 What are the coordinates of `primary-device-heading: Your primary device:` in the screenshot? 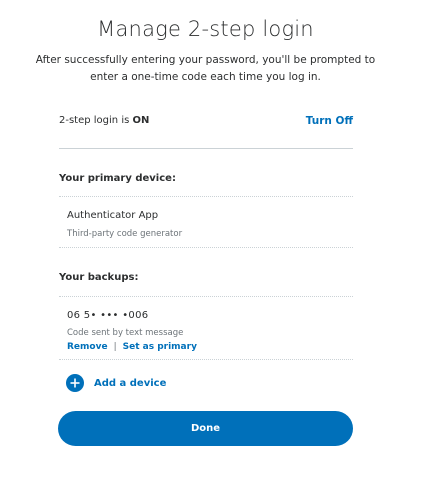 It's located at (117, 178).